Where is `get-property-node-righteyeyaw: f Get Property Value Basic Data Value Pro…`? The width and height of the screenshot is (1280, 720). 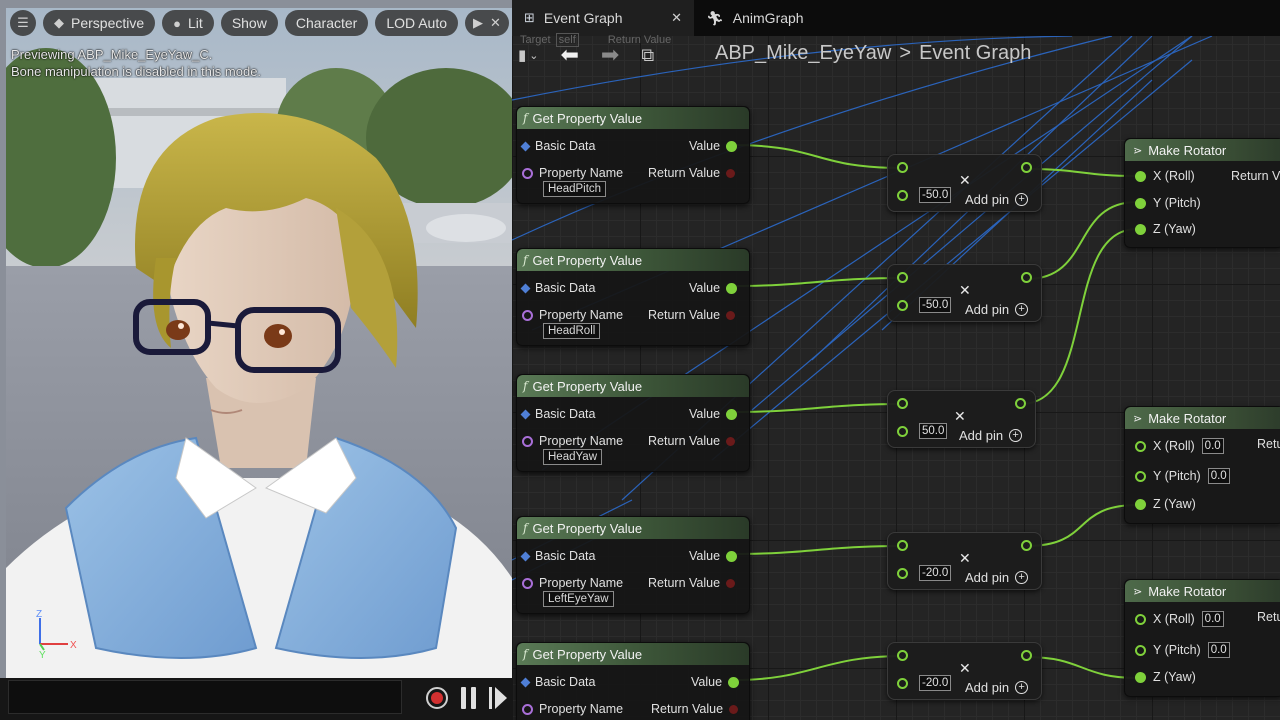
get-property-node-righteyeyaw: f Get Property Value Basic Data Value Pro… is located at coordinates (633, 681).